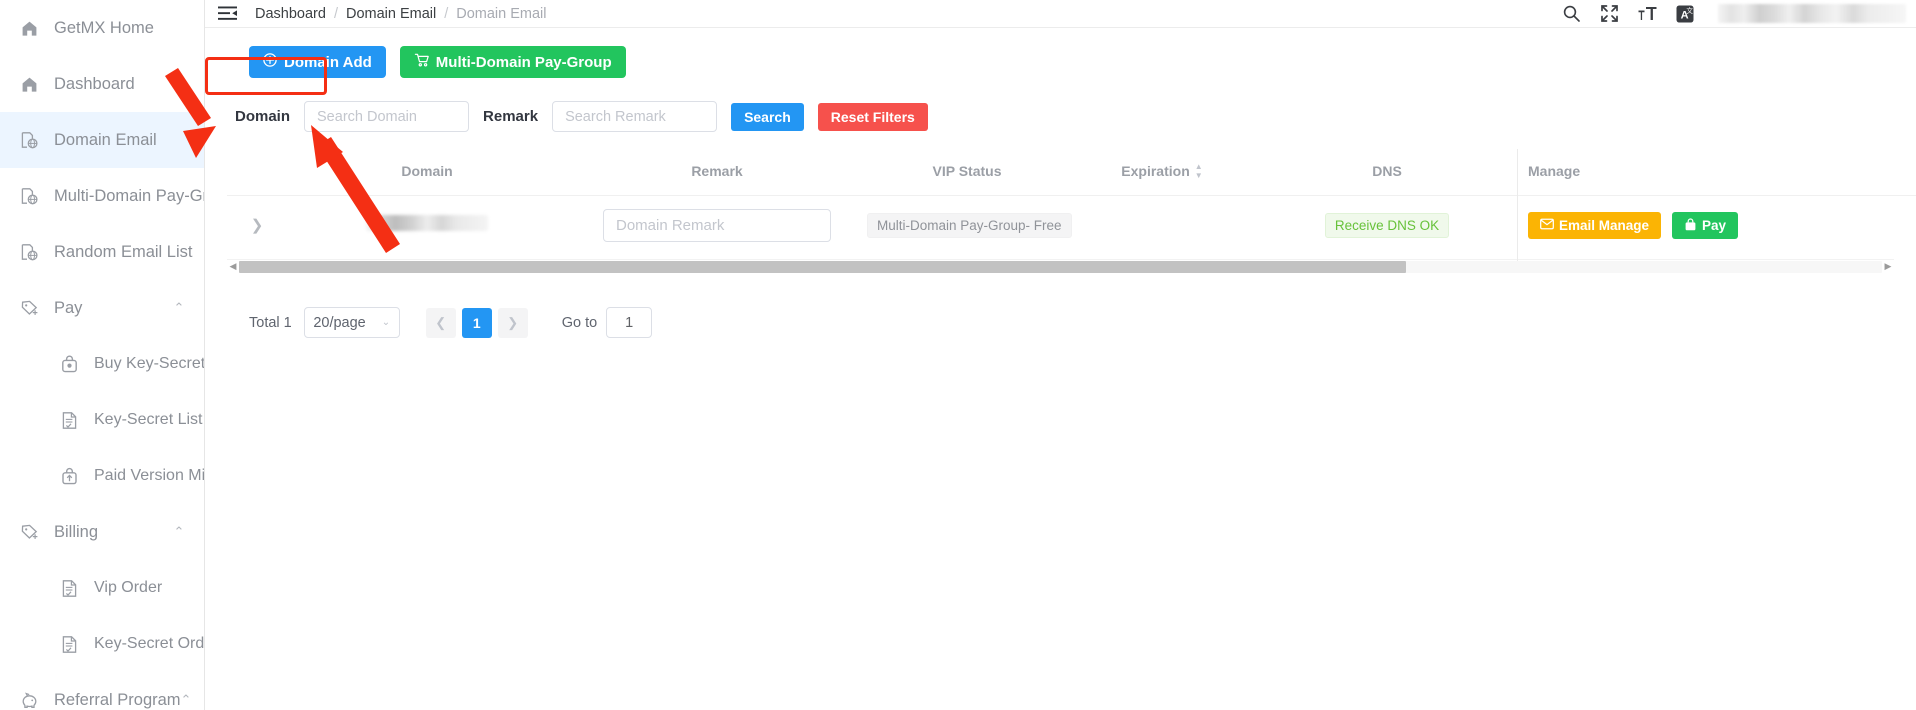  What do you see at coordinates (391, 14) in the screenshot?
I see `breadcrumb-item-1: Domain Email` at bounding box center [391, 14].